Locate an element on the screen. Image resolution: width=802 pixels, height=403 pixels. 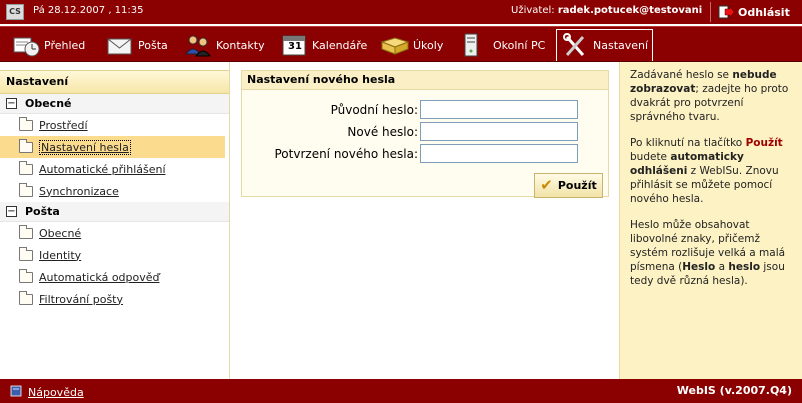
nav-overview: Přehled is located at coordinates (48, 45).